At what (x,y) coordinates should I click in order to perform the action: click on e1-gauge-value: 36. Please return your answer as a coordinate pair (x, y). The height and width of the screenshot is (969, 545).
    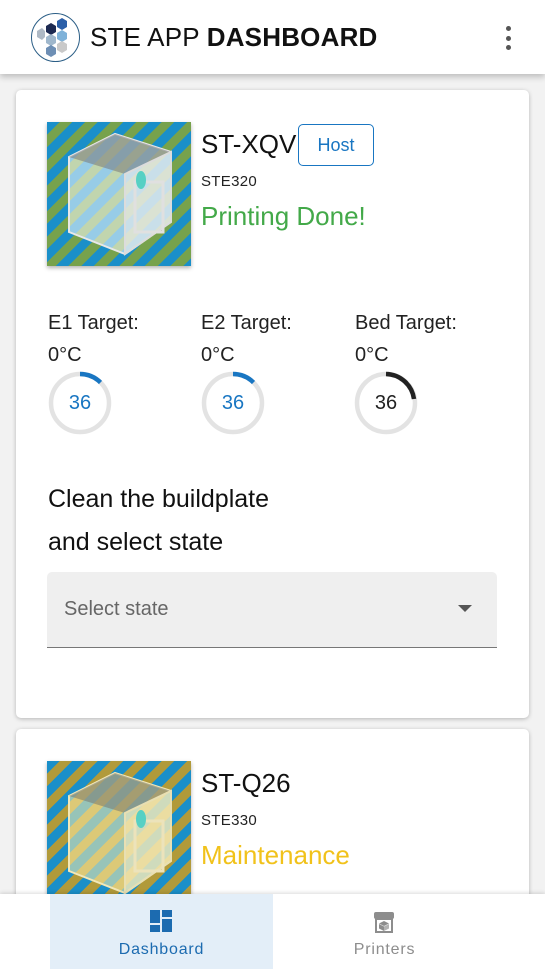
    Looking at the image, I should click on (80, 402).